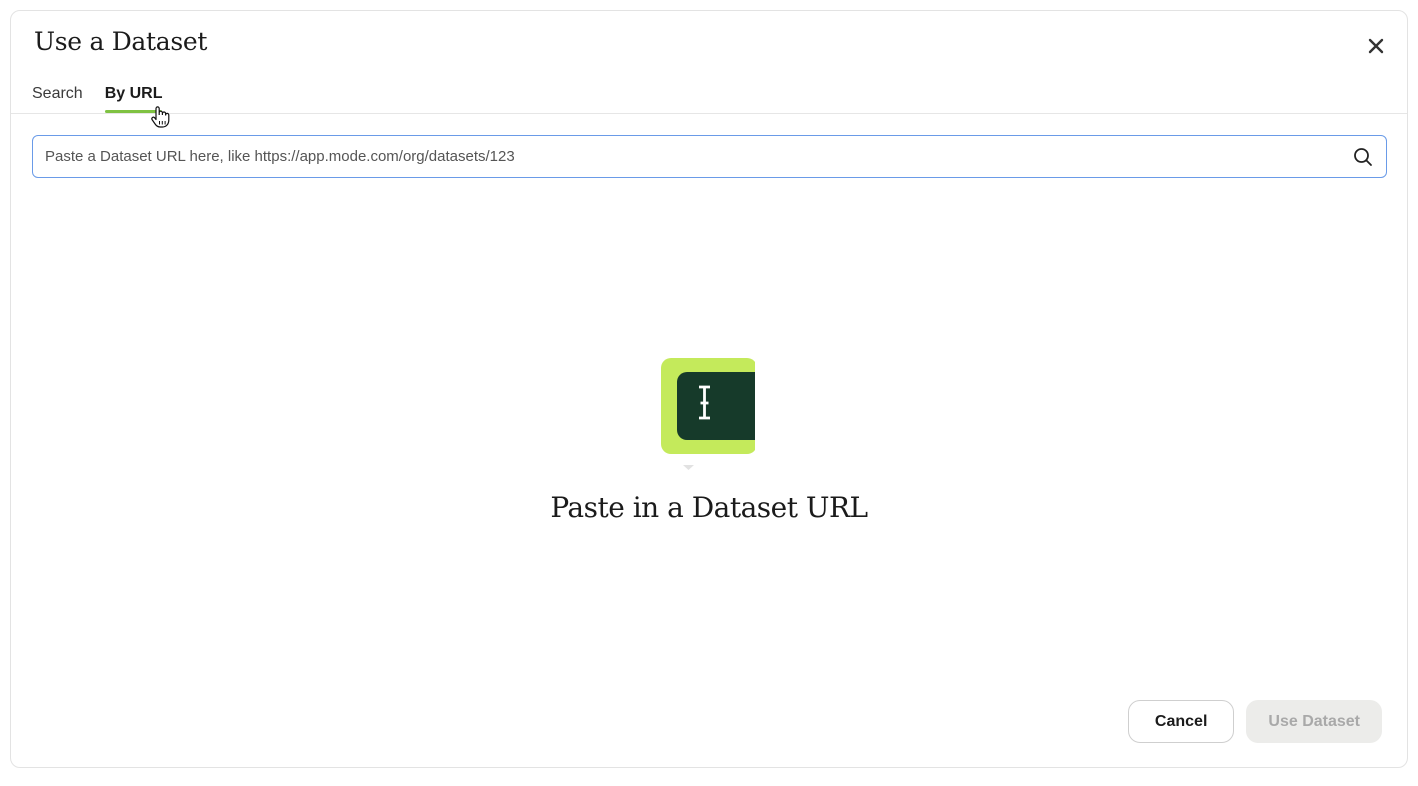 The width and height of the screenshot is (1418, 786). Describe the element at coordinates (692, 156) in the screenshot. I see `dataset-url-input` at that location.